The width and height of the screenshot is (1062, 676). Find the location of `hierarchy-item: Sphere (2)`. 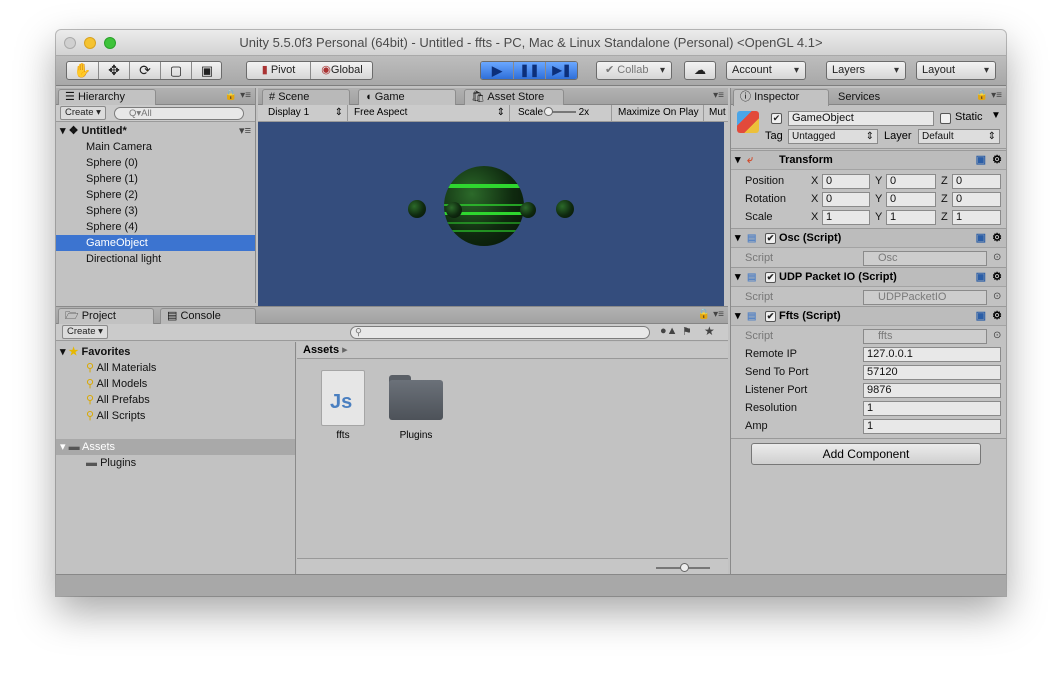

hierarchy-item: Sphere (2) is located at coordinates (155, 195).